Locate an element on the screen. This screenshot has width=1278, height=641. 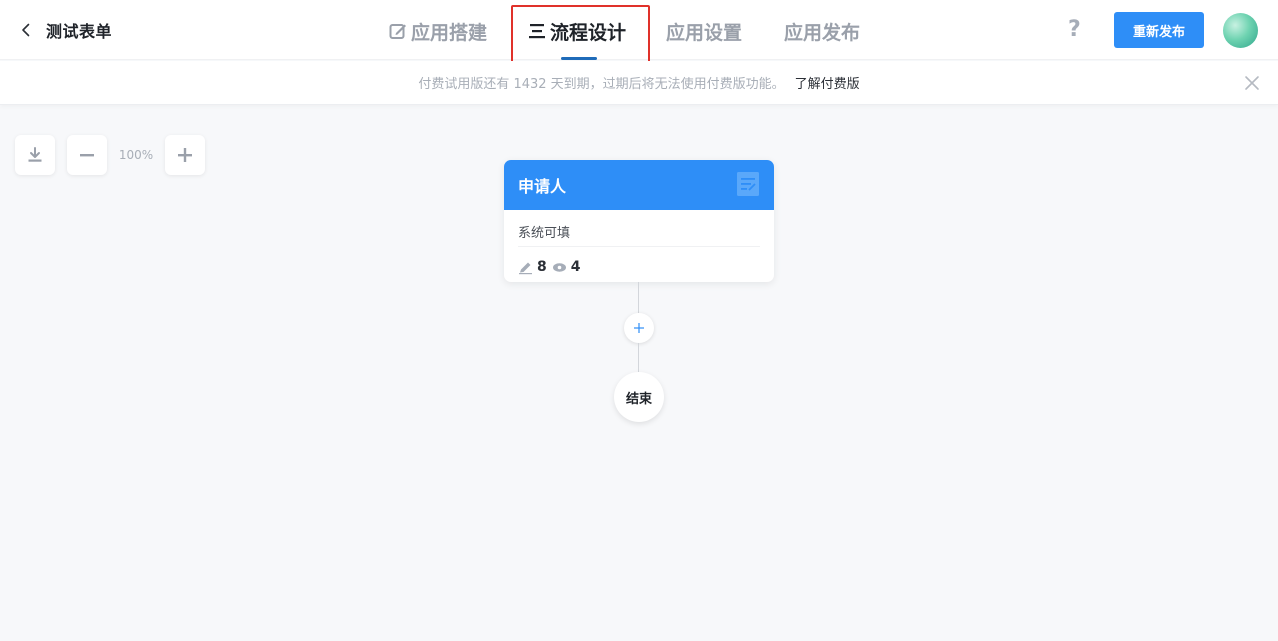
zoom-level: 100% is located at coordinates (136, 155).